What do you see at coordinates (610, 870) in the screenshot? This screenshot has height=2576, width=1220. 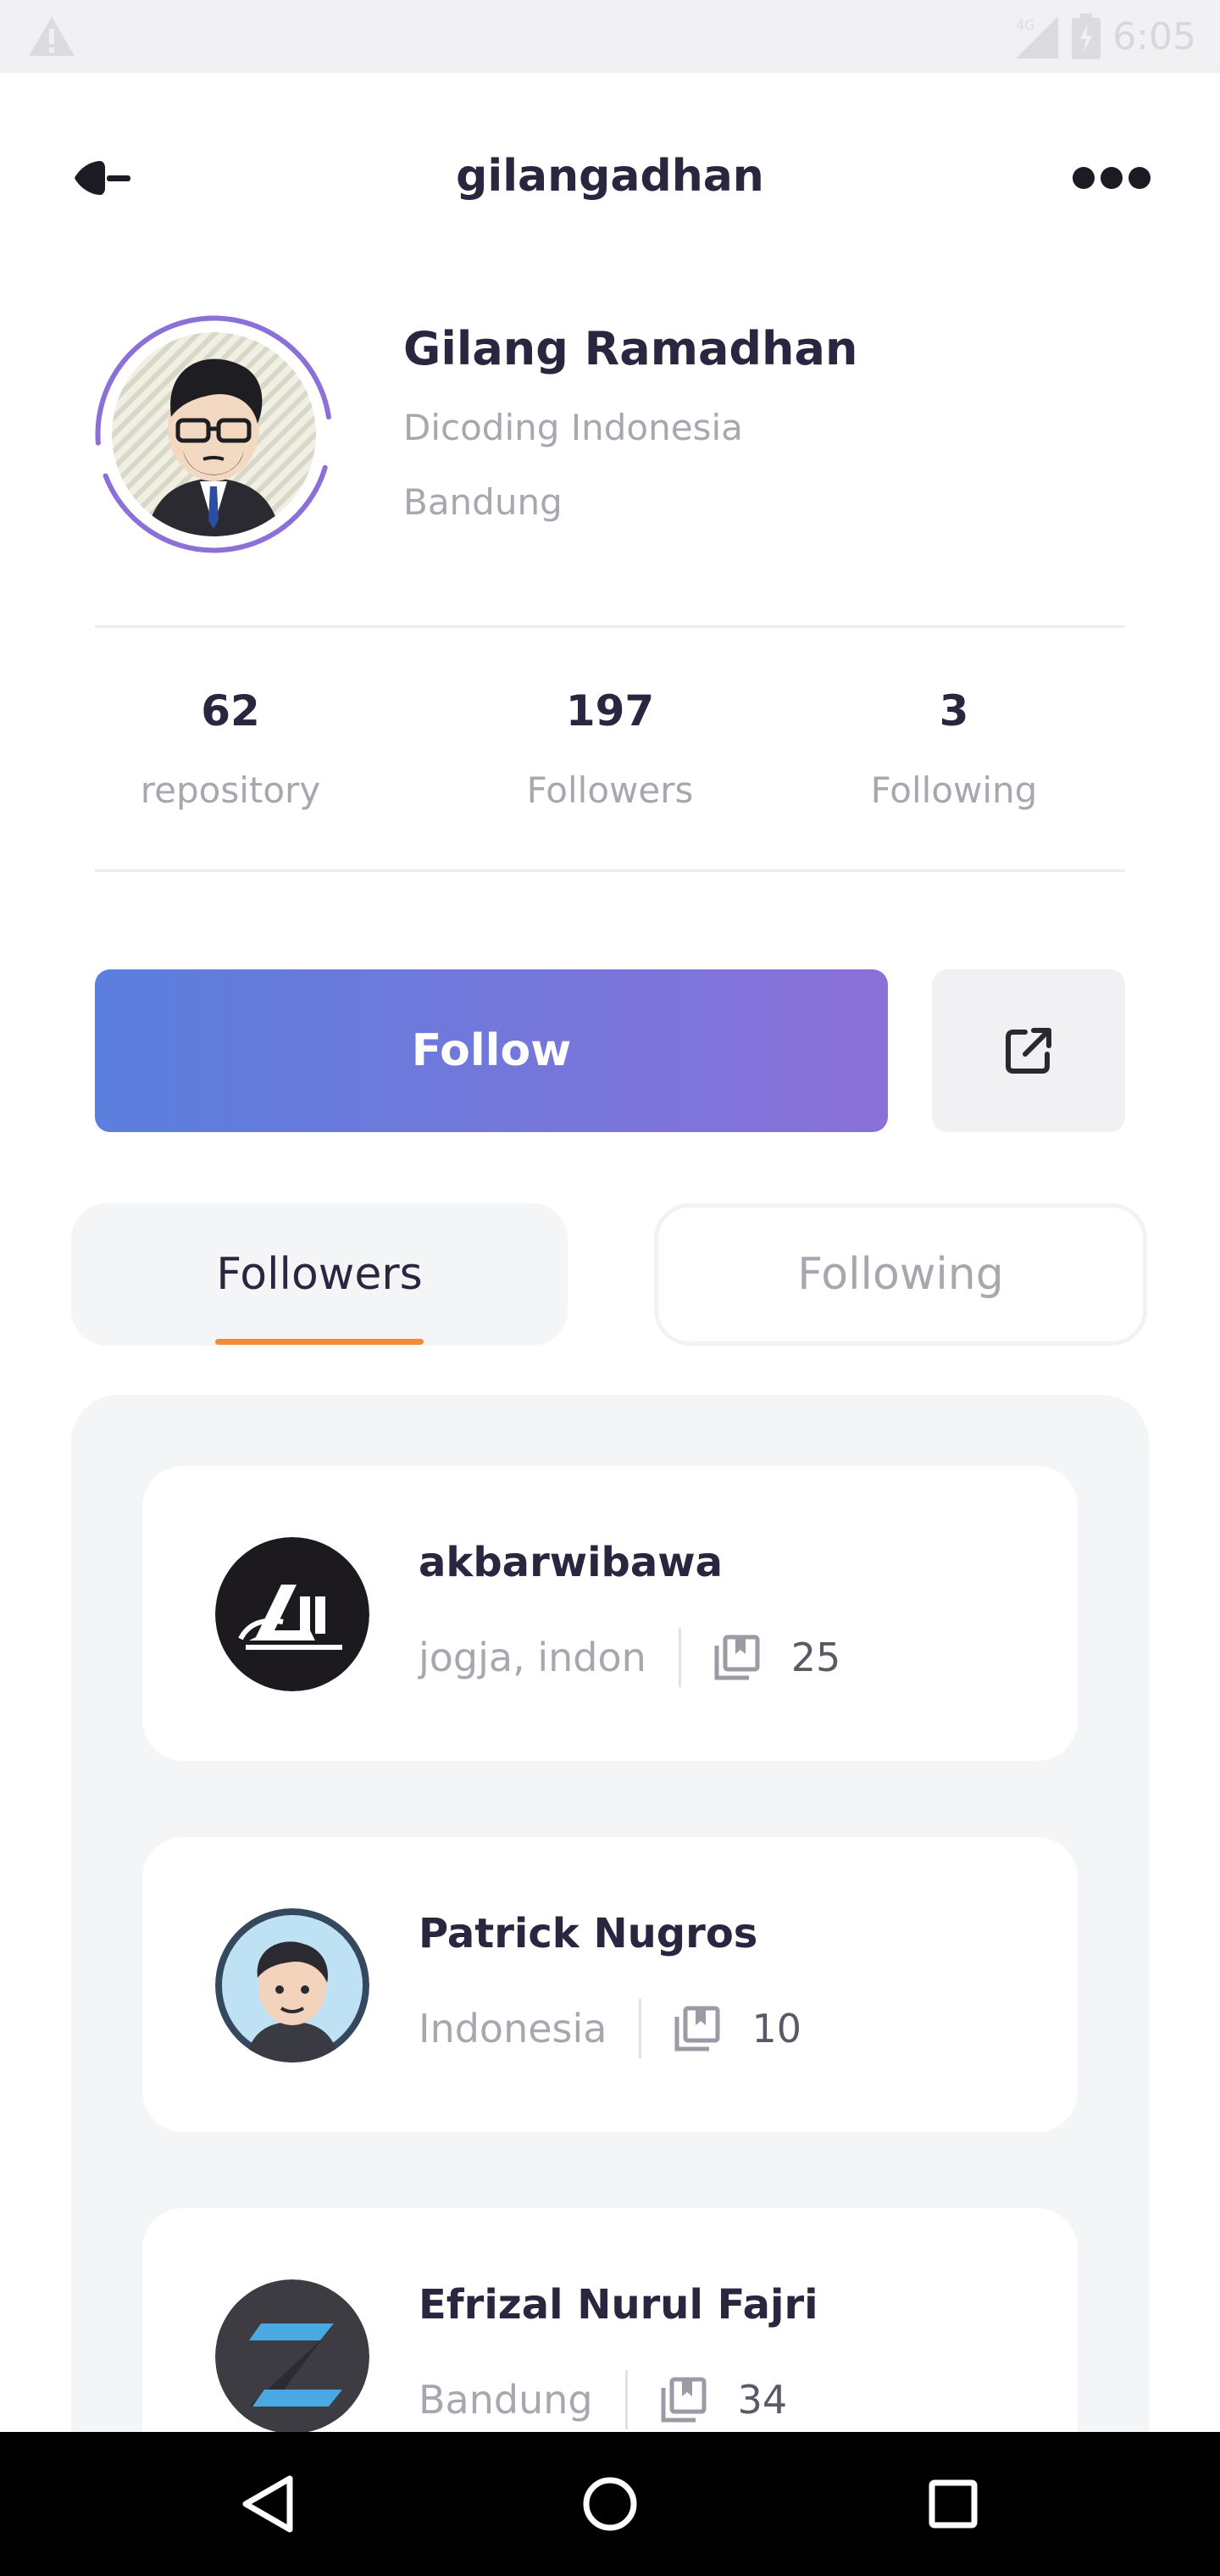 I see `divider-bottom` at bounding box center [610, 870].